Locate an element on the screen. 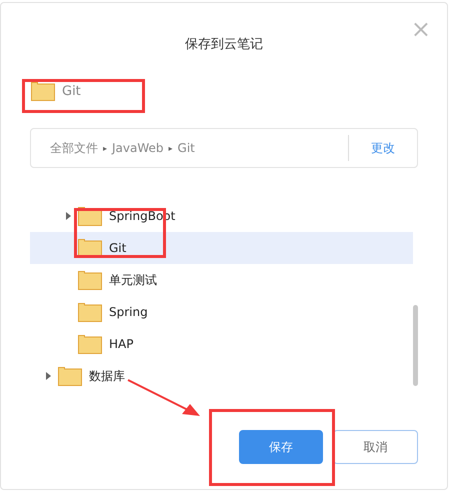 The height and width of the screenshot is (495, 458). tree-row: Spring is located at coordinates (221, 312).